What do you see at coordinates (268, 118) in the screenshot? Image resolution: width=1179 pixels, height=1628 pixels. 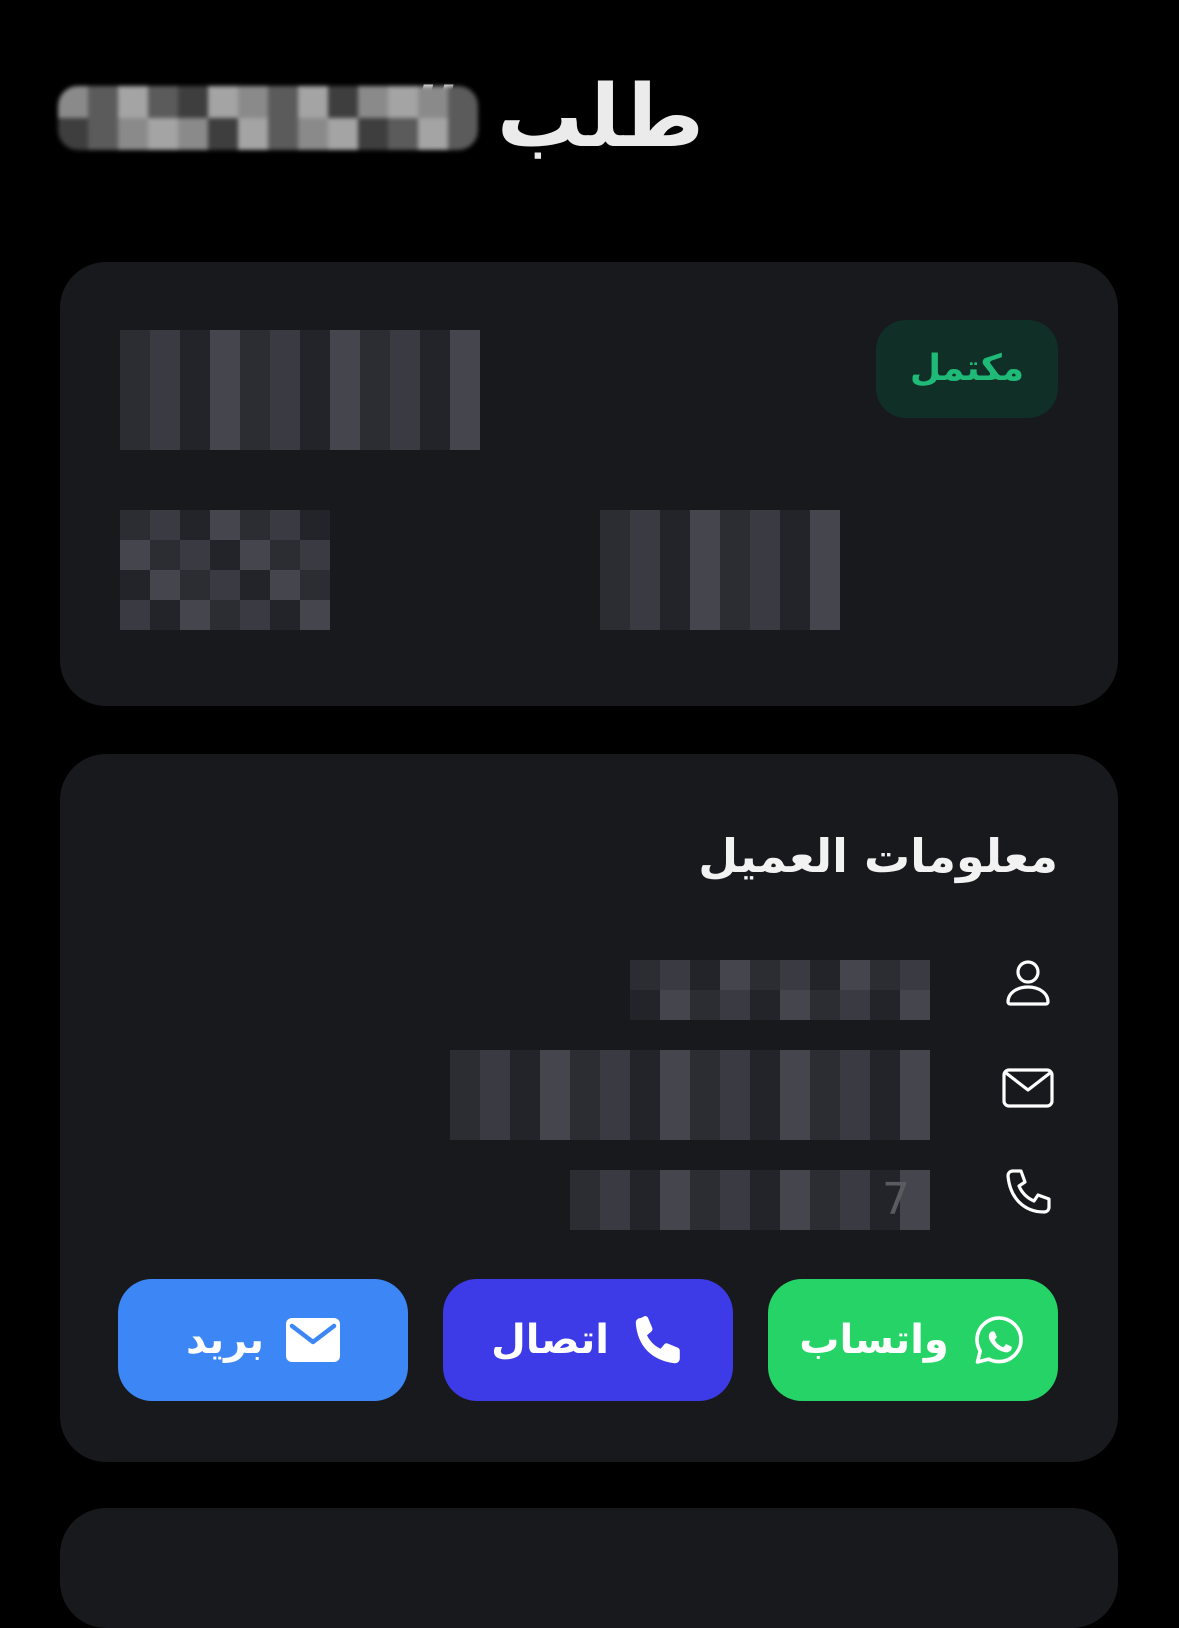 I see `order-number-redacted` at bounding box center [268, 118].